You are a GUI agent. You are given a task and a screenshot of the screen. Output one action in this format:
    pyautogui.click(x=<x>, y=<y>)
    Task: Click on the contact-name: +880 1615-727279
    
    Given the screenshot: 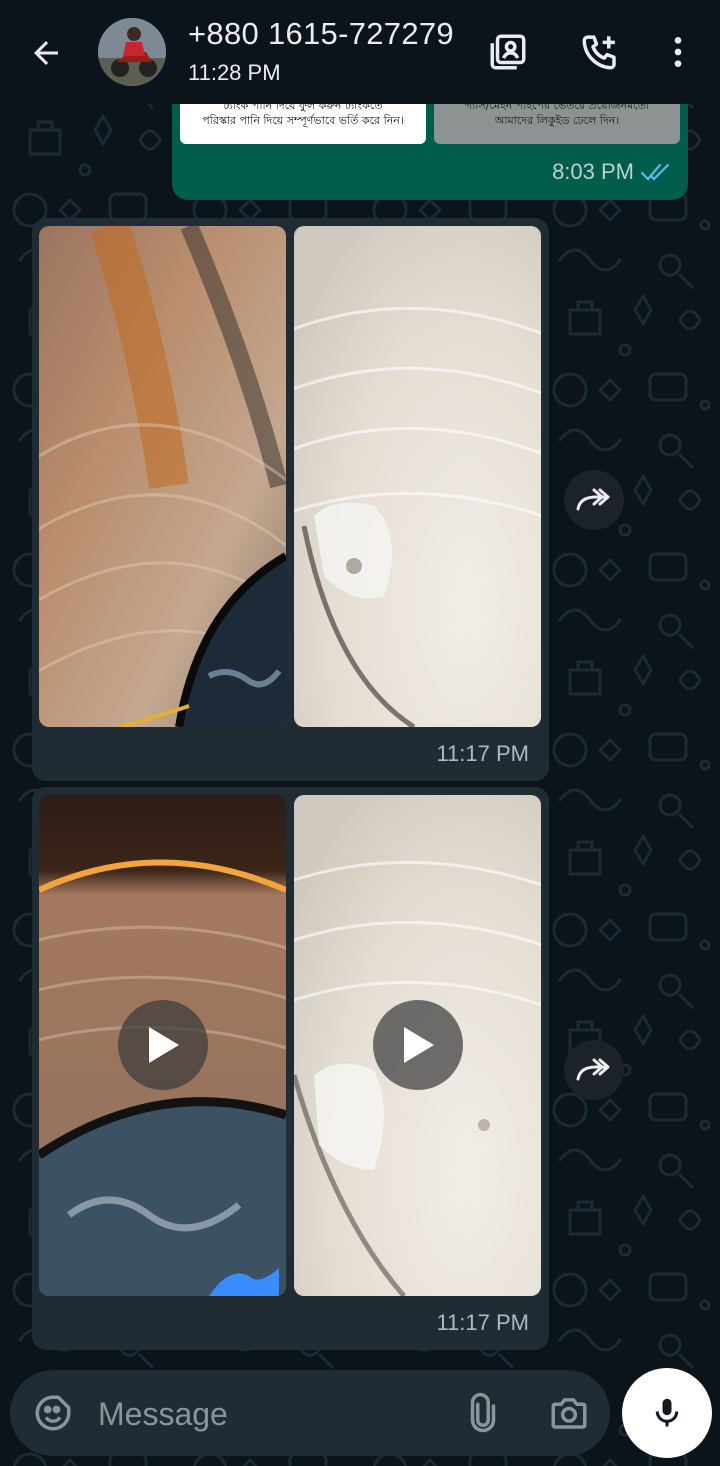 What is the action you would take?
    pyautogui.click(x=321, y=34)
    